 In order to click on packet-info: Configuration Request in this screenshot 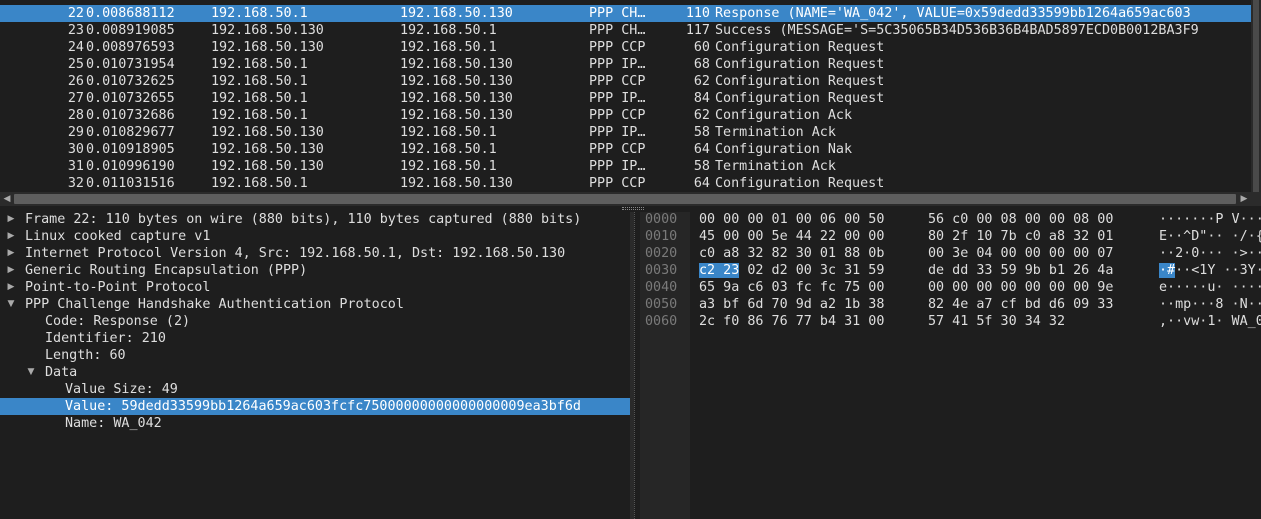, I will do `click(800, 47)`.